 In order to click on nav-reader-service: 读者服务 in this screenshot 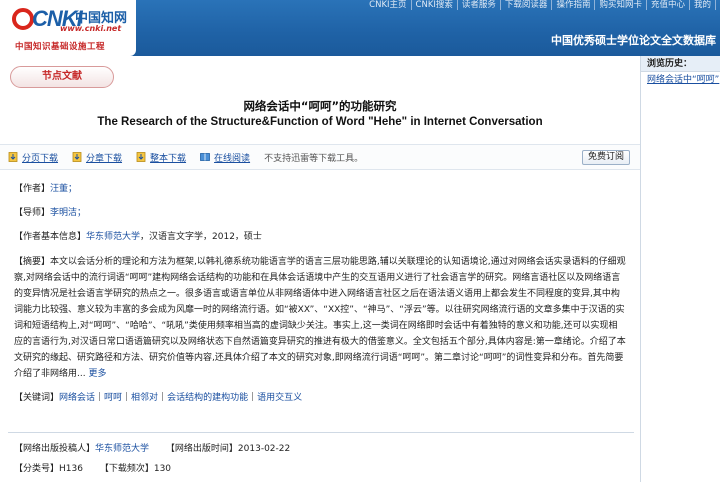, I will do `click(479, 5)`.